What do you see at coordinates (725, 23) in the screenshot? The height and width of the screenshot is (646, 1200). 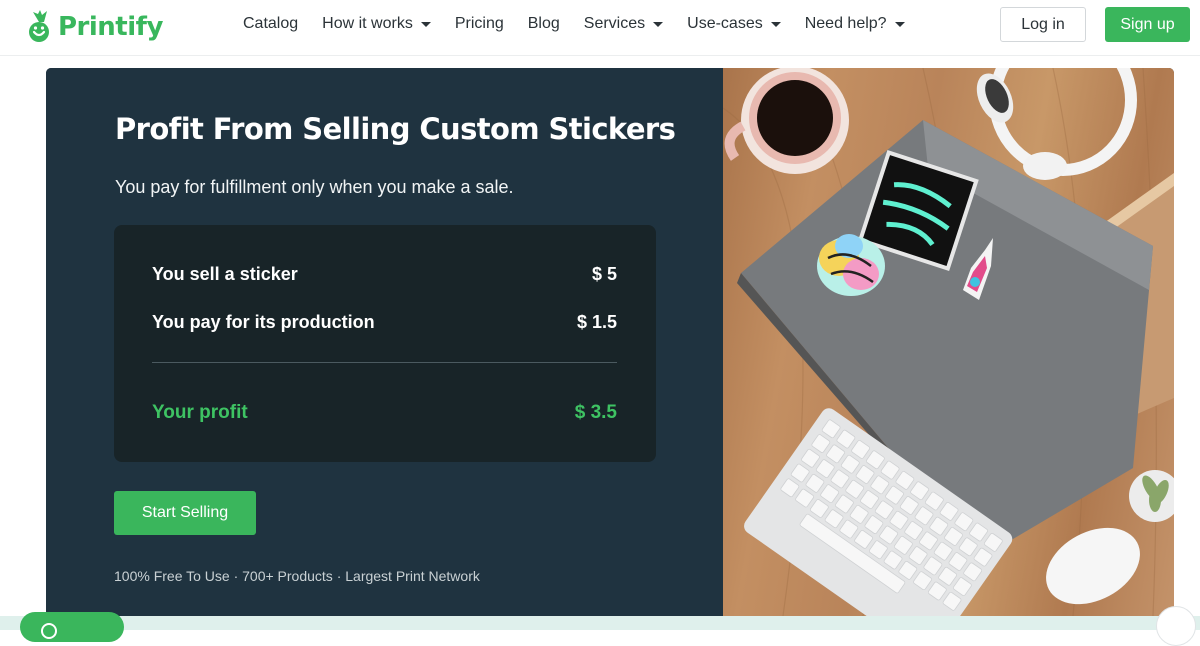 I see `nav-item-label: Use-cases` at bounding box center [725, 23].